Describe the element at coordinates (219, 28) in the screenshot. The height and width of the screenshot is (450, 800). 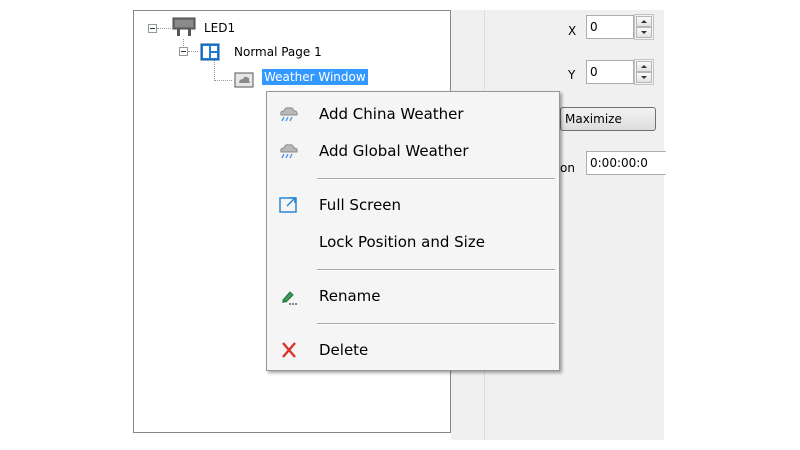
I see `tree-node-led1: LED1` at that location.